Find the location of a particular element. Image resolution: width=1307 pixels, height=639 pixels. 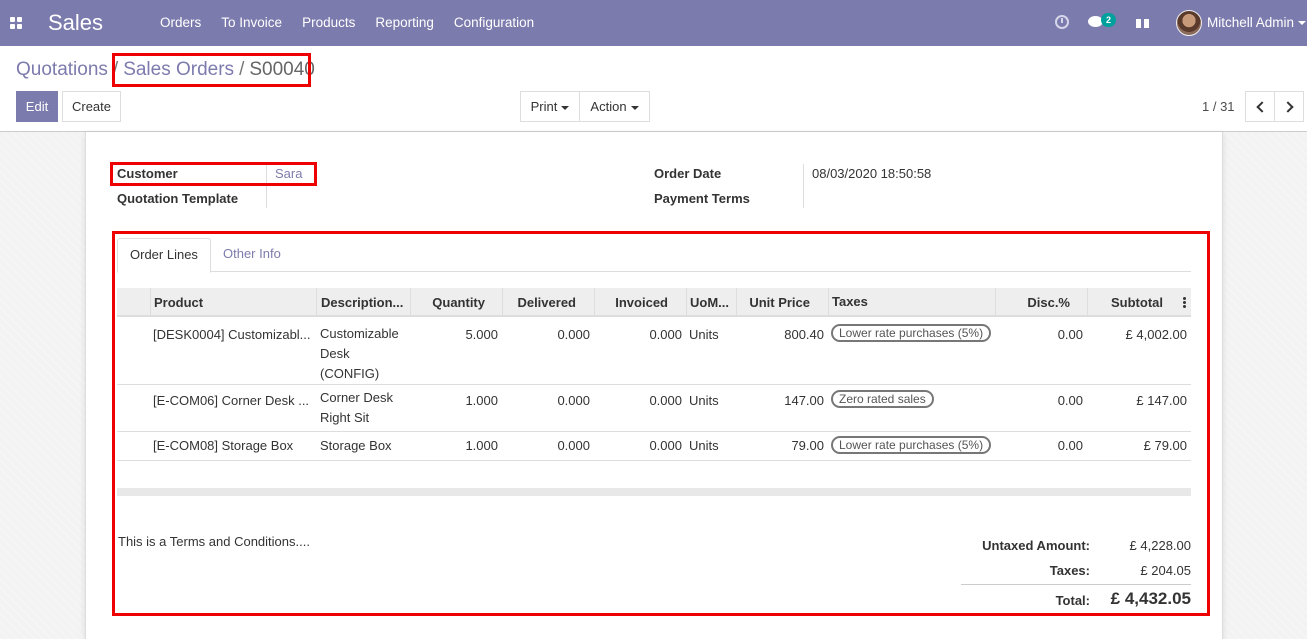

field-divider is located at coordinates (803, 186).